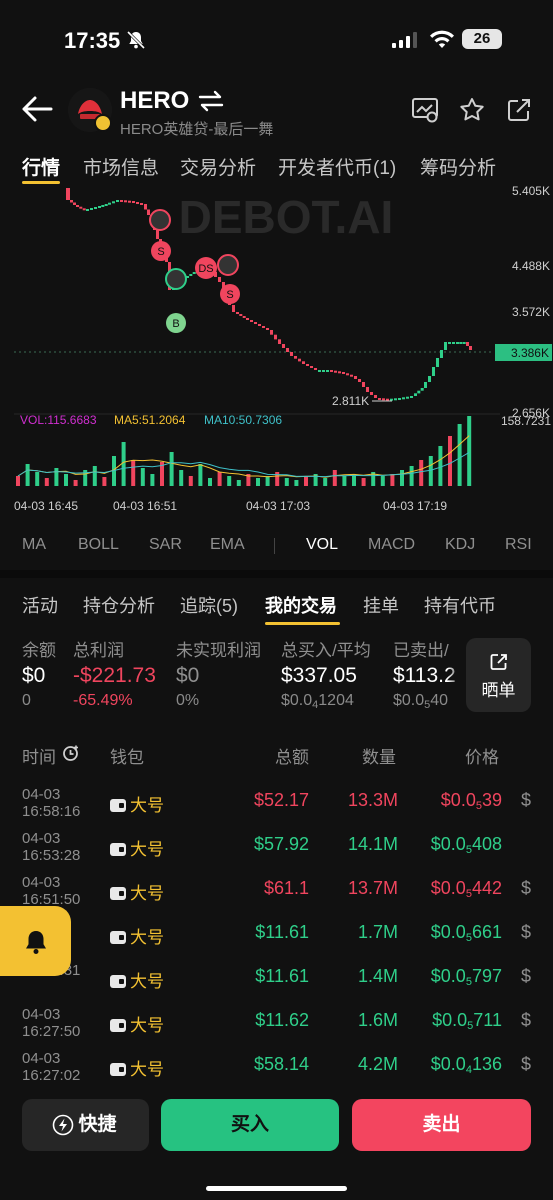 The height and width of the screenshot is (1200, 553). Describe the element at coordinates (466, 889) in the screenshot. I see `row-price: $0.05442` at that location.